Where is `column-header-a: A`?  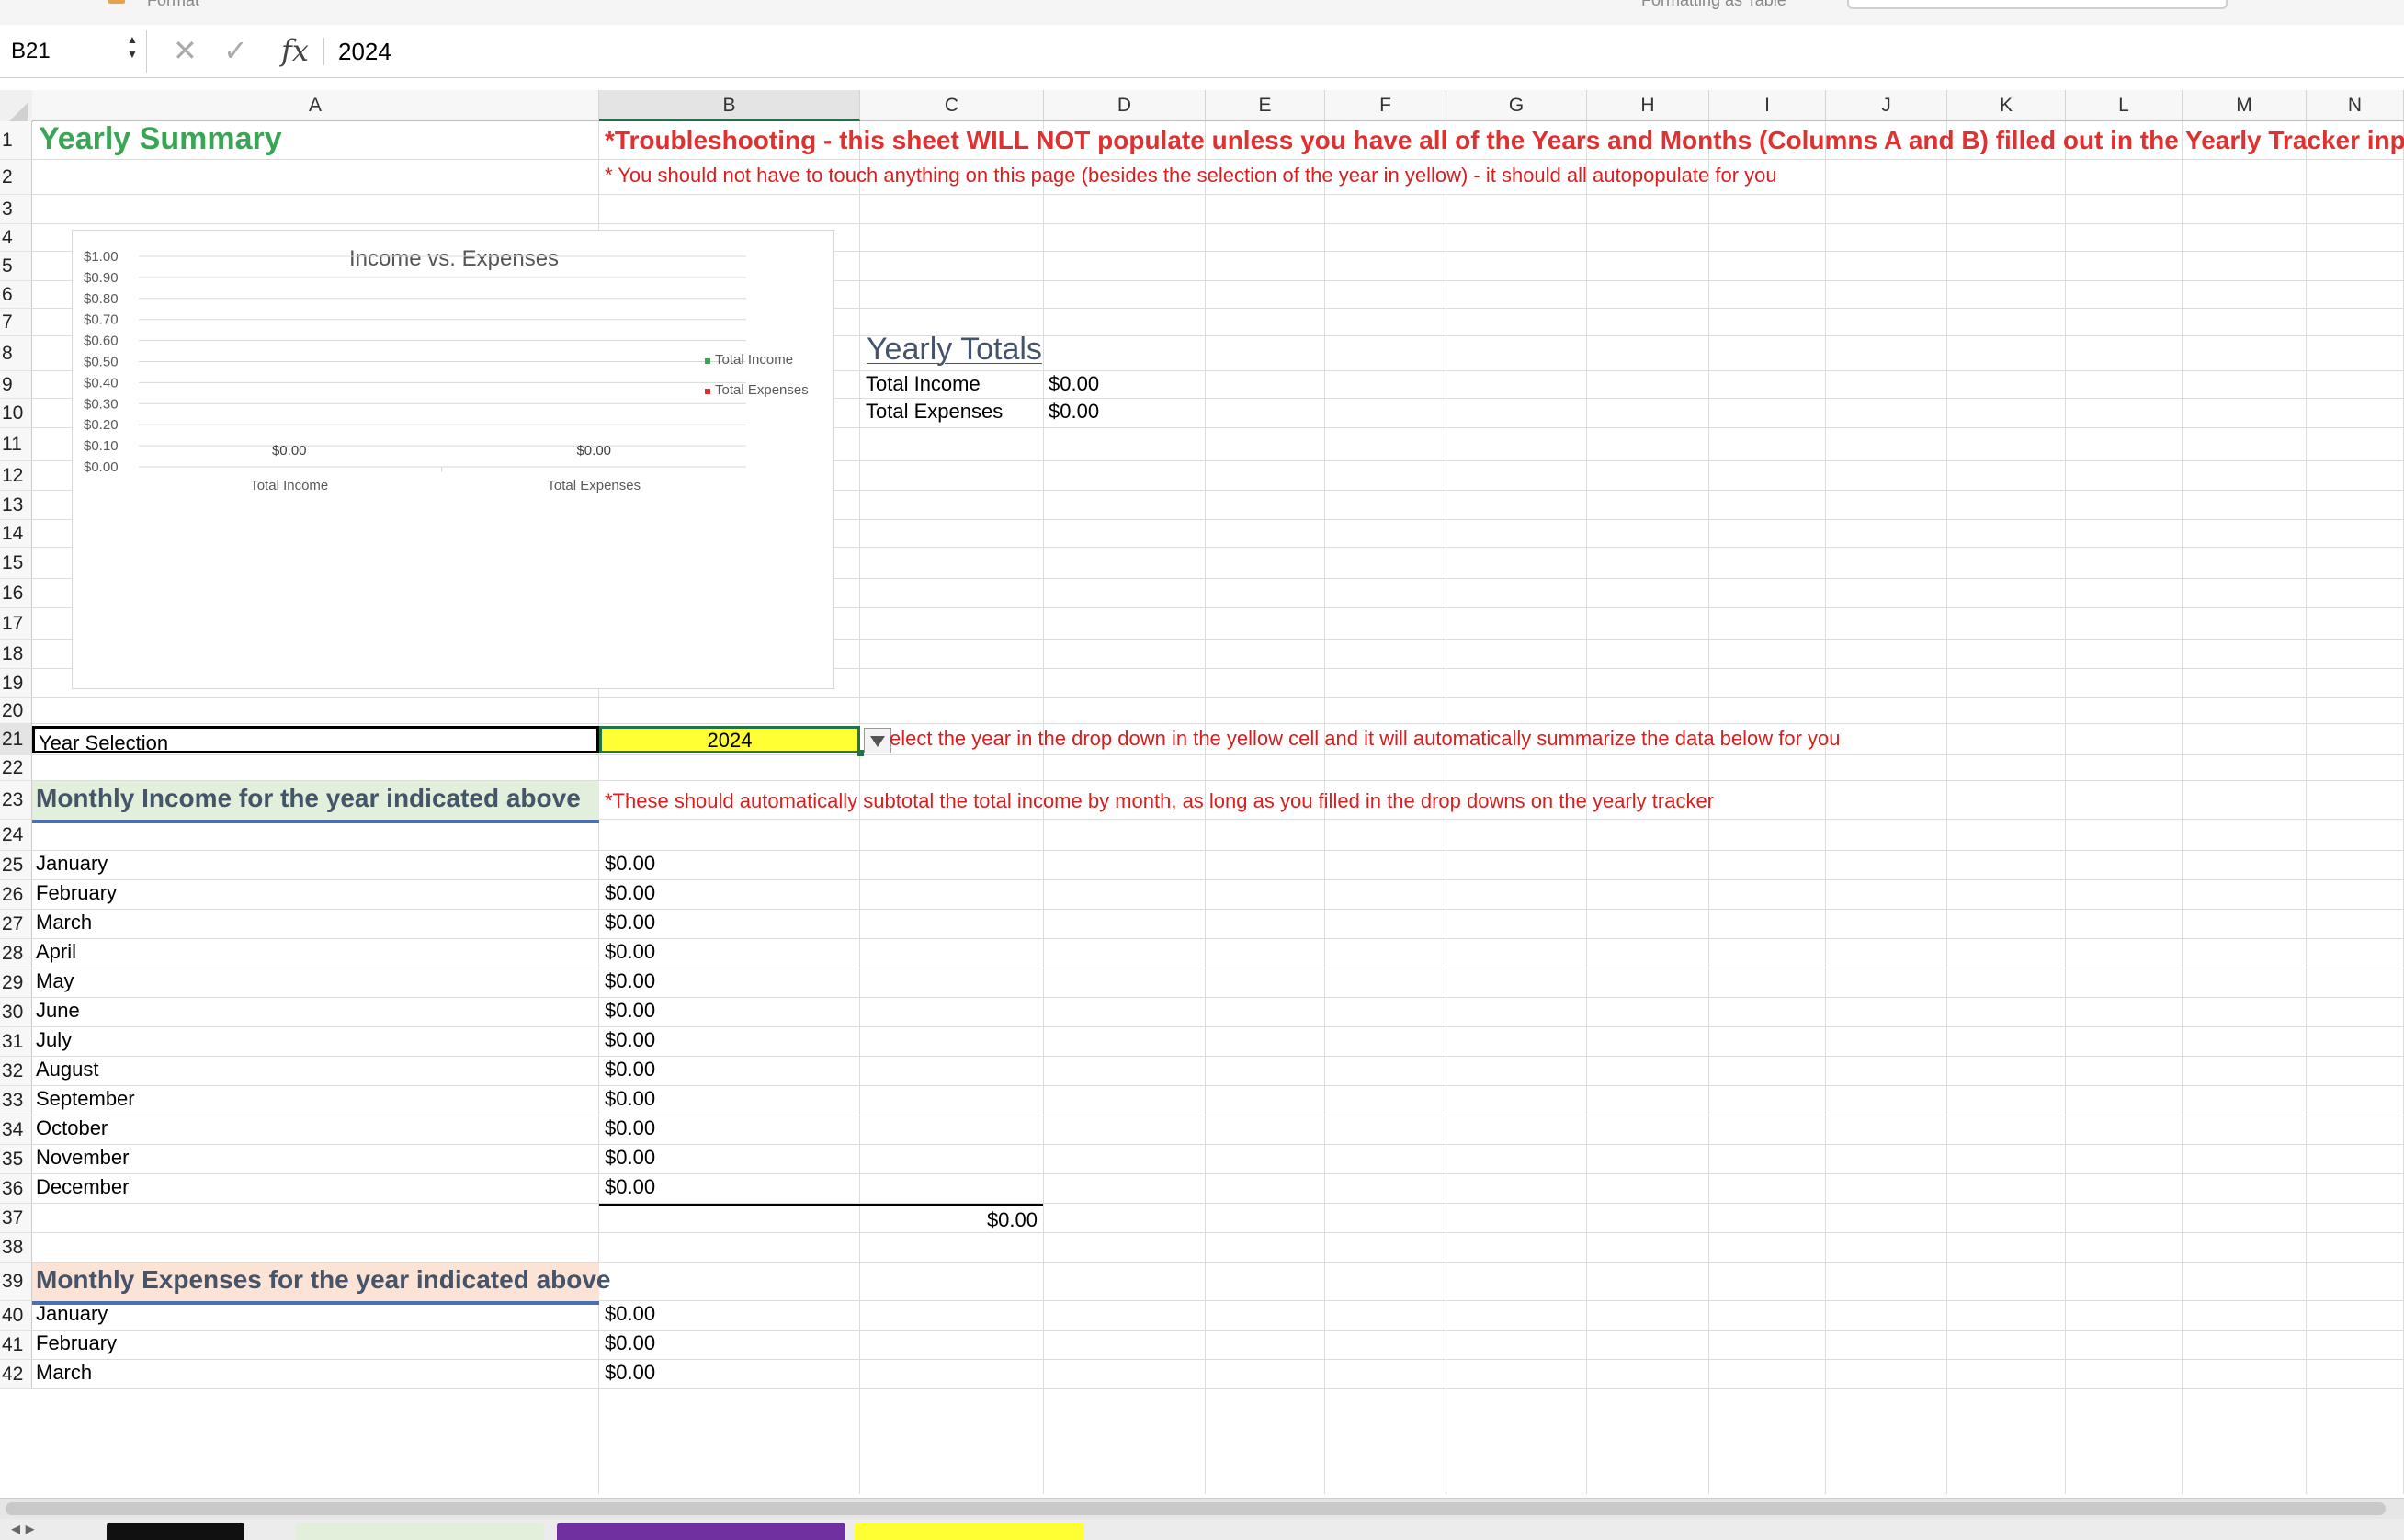
column-header-a: A is located at coordinates (315, 105).